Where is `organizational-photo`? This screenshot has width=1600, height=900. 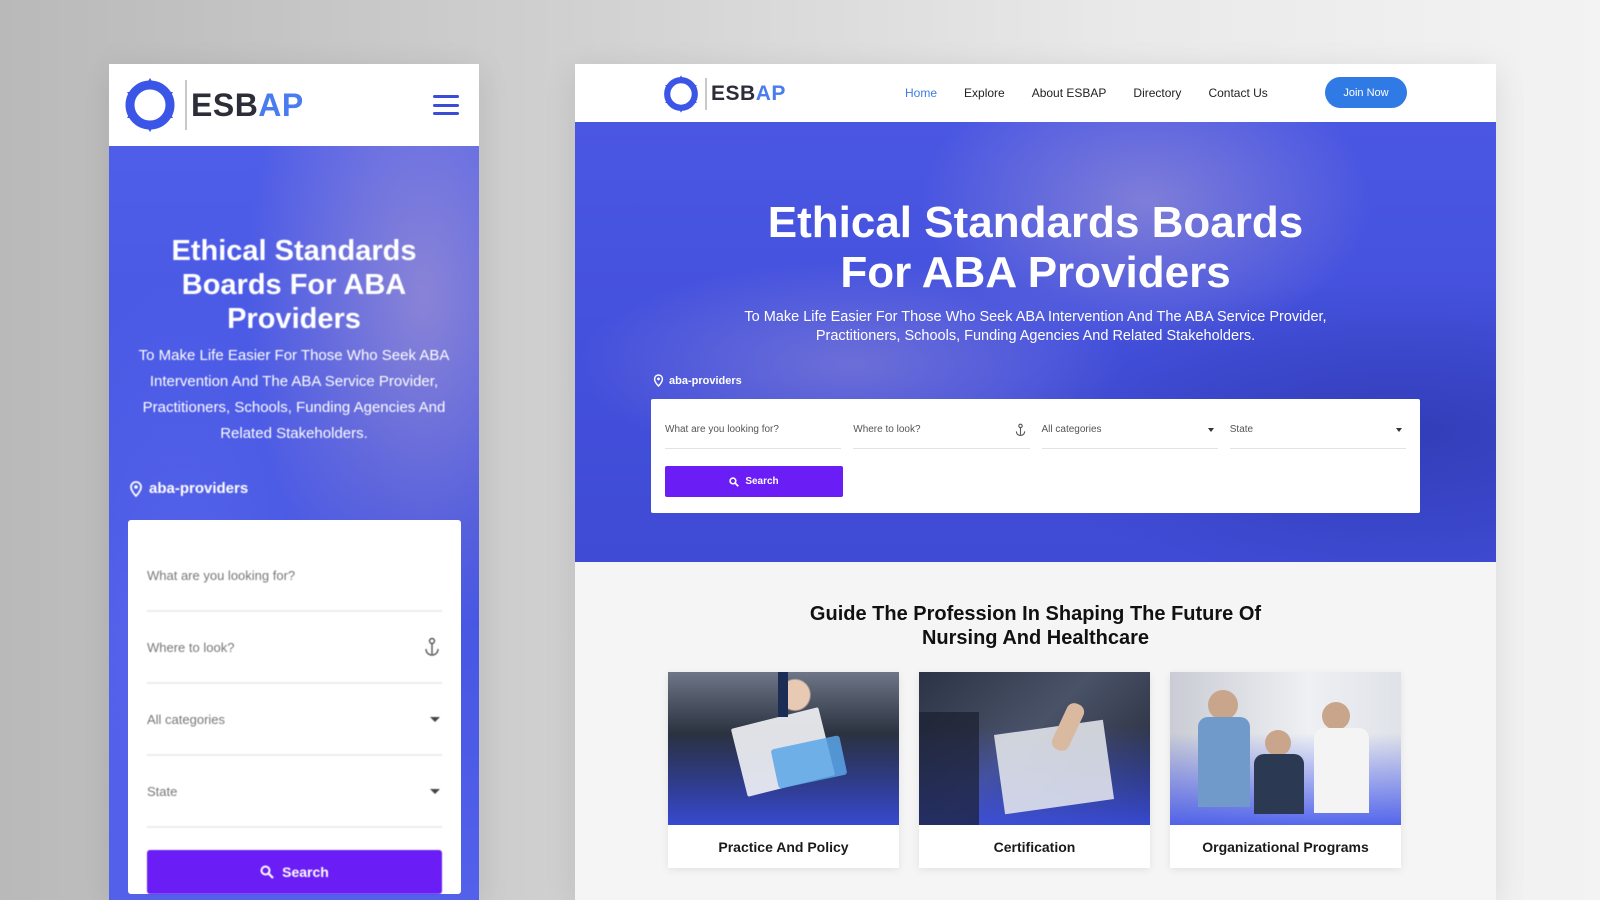 organizational-photo is located at coordinates (1285, 748).